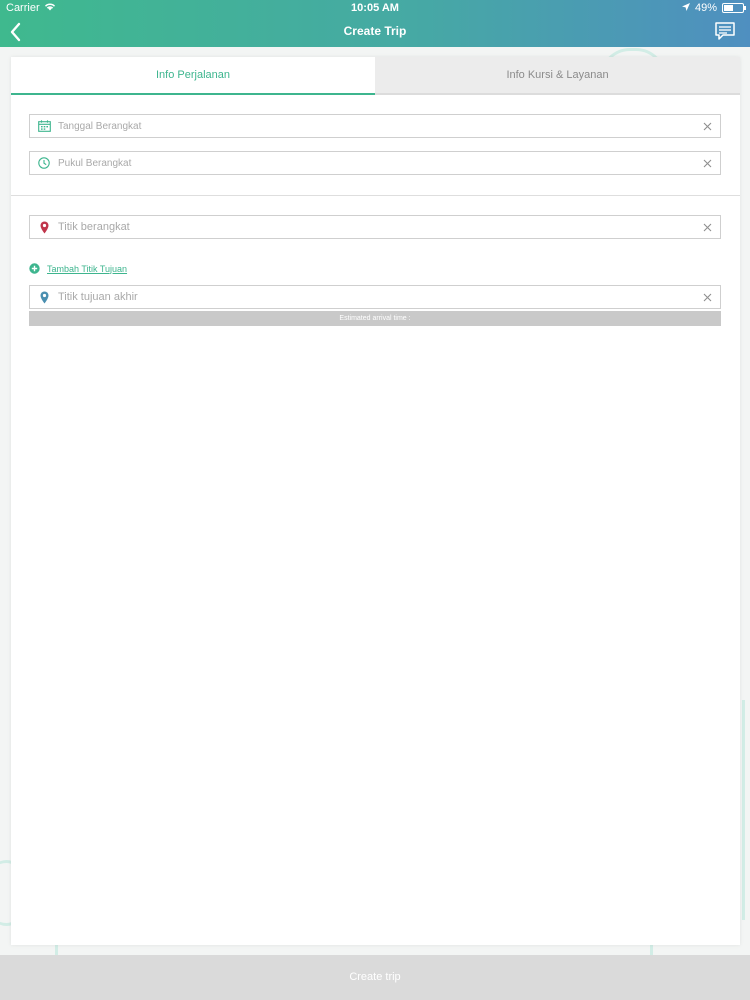  I want to click on location-arrow-icon, so click(685, 8).